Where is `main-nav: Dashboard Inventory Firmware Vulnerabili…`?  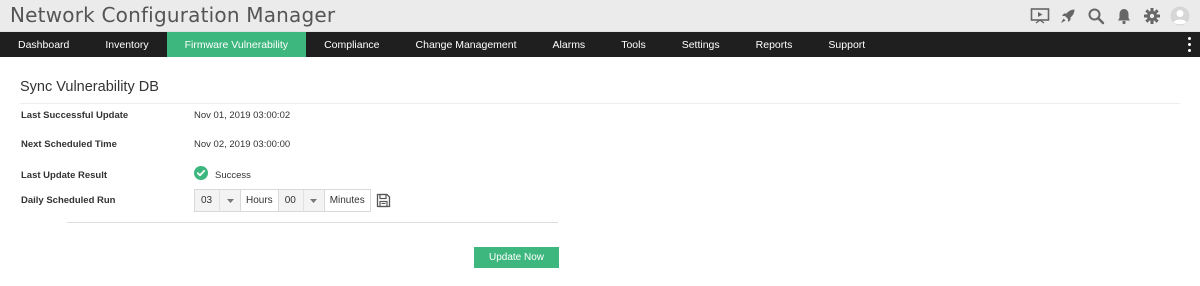 main-nav: Dashboard Inventory Firmware Vulnerabili… is located at coordinates (600, 44).